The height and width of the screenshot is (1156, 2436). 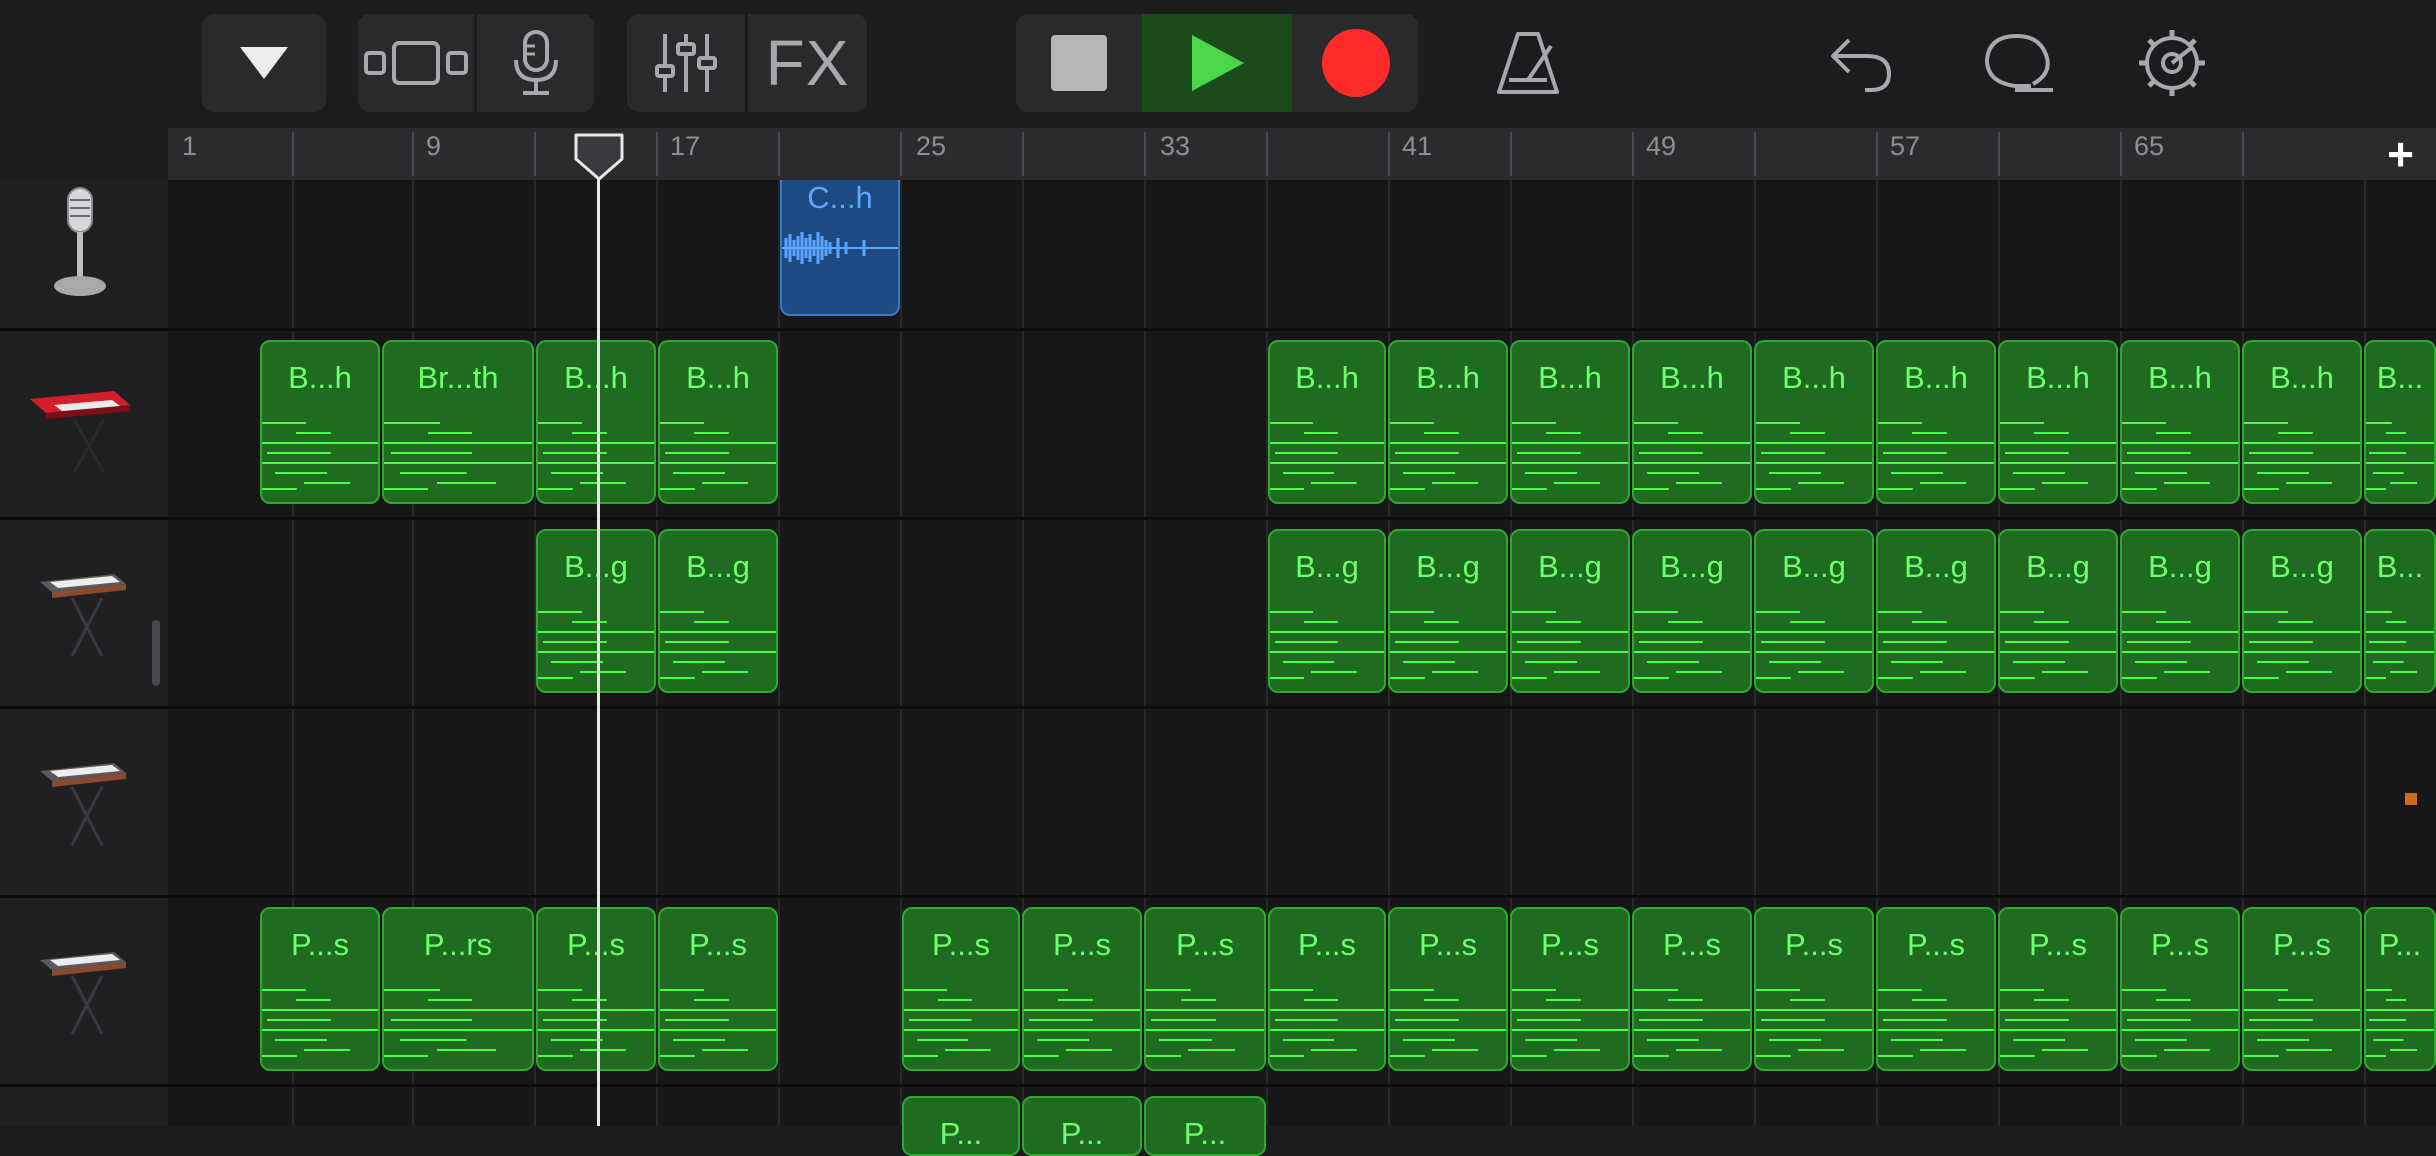 I want to click on undo-button, so click(x=1860, y=63).